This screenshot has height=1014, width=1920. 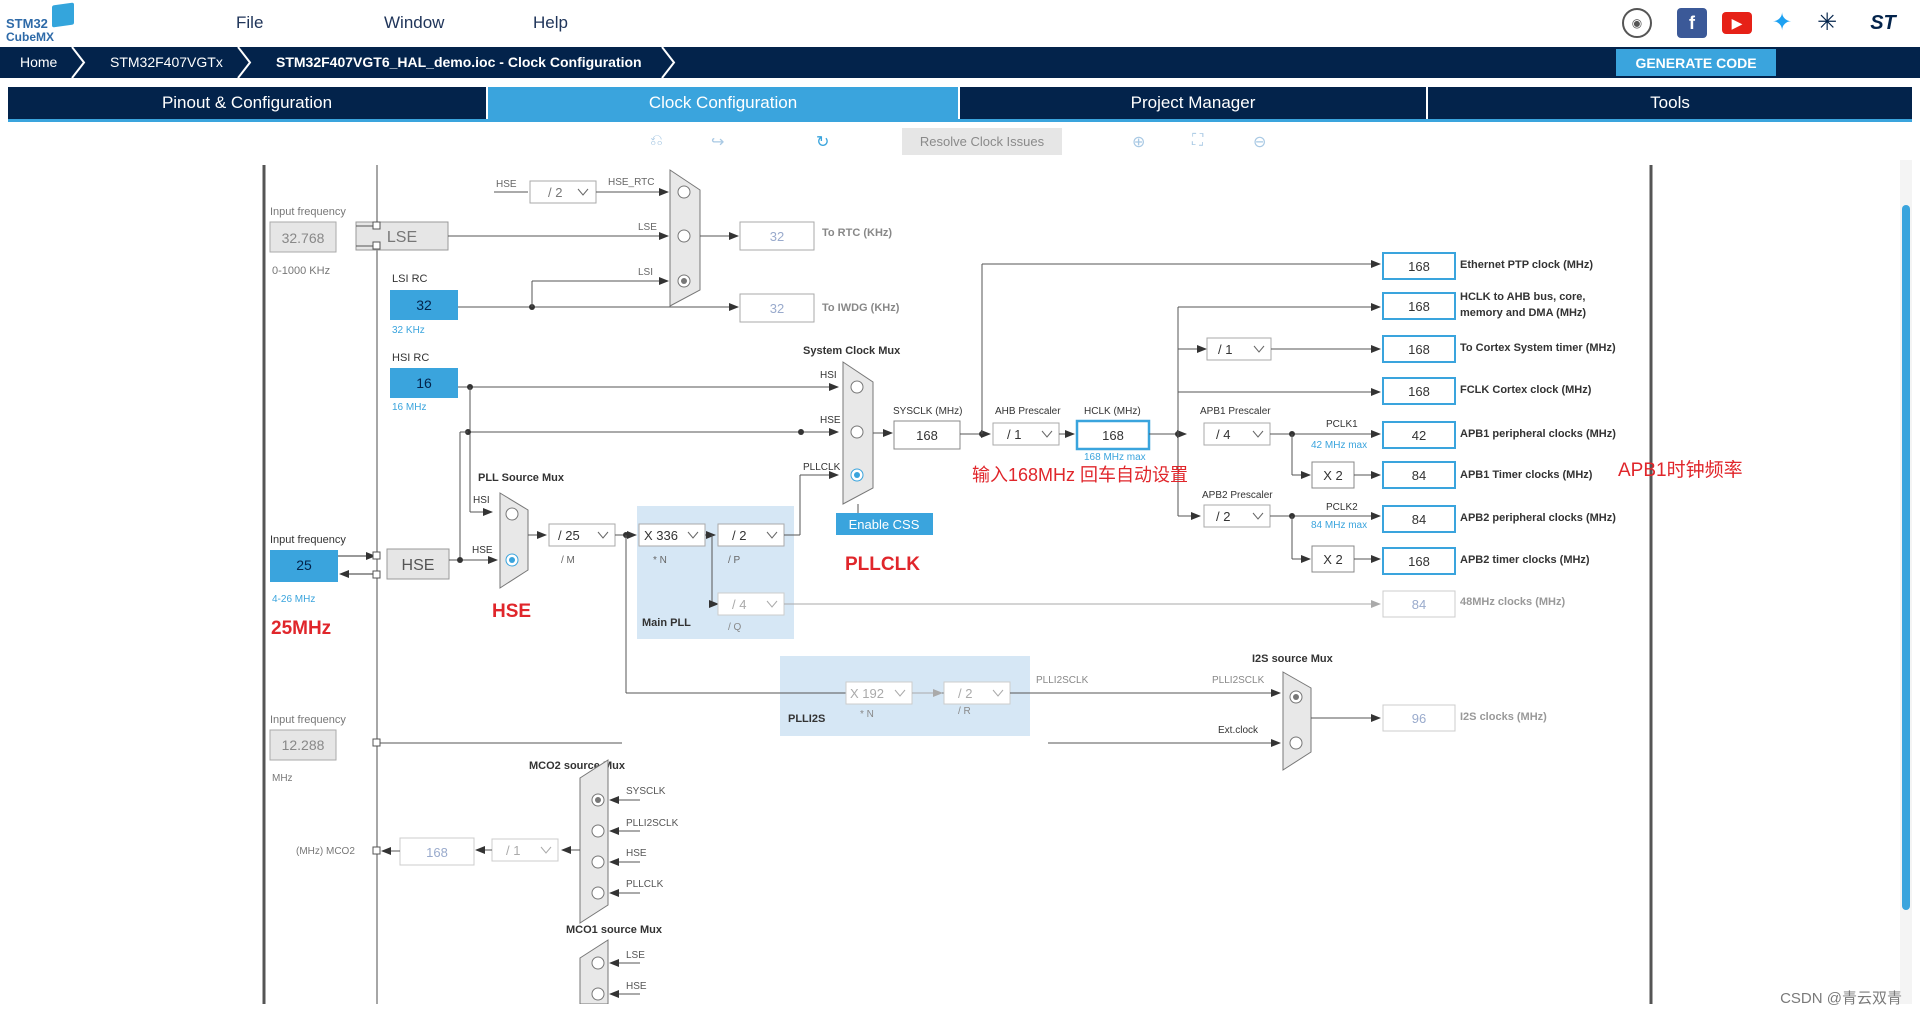 I want to click on mco2-source-mux, so click(x=594, y=841).